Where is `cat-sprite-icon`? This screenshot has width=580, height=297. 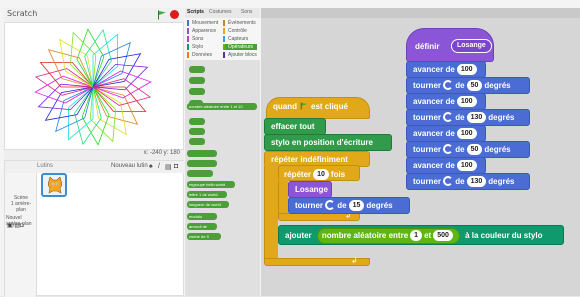 cat-sprite-icon is located at coordinates (55, 185).